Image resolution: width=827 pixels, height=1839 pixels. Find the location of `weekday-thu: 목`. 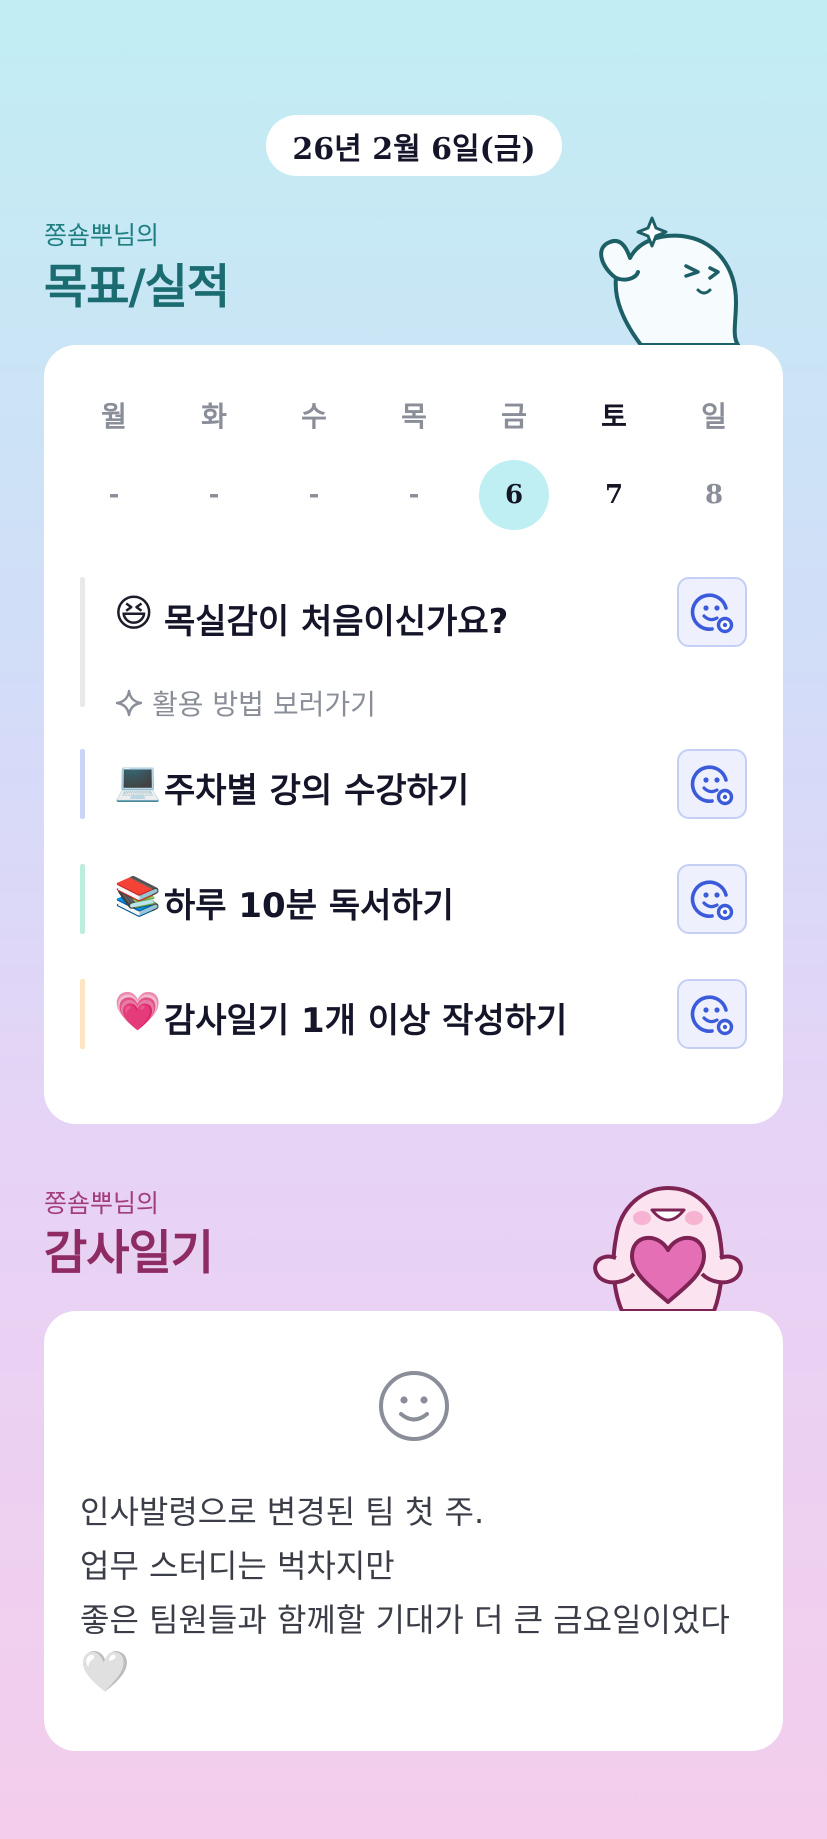

weekday-thu: 목 is located at coordinates (414, 416).